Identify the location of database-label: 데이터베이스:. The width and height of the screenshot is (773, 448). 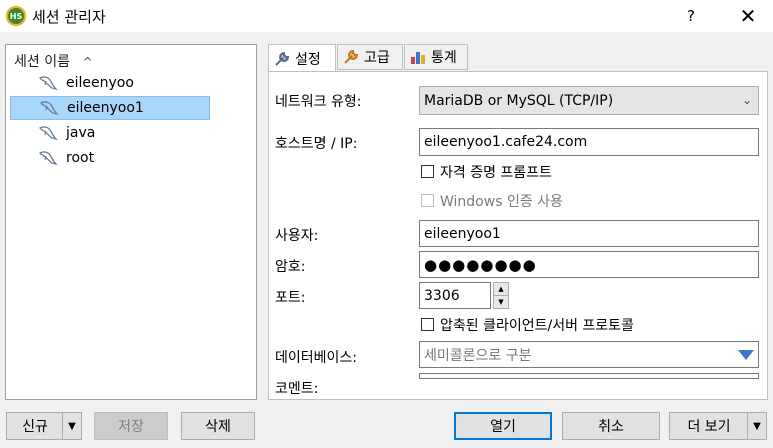
(316, 358).